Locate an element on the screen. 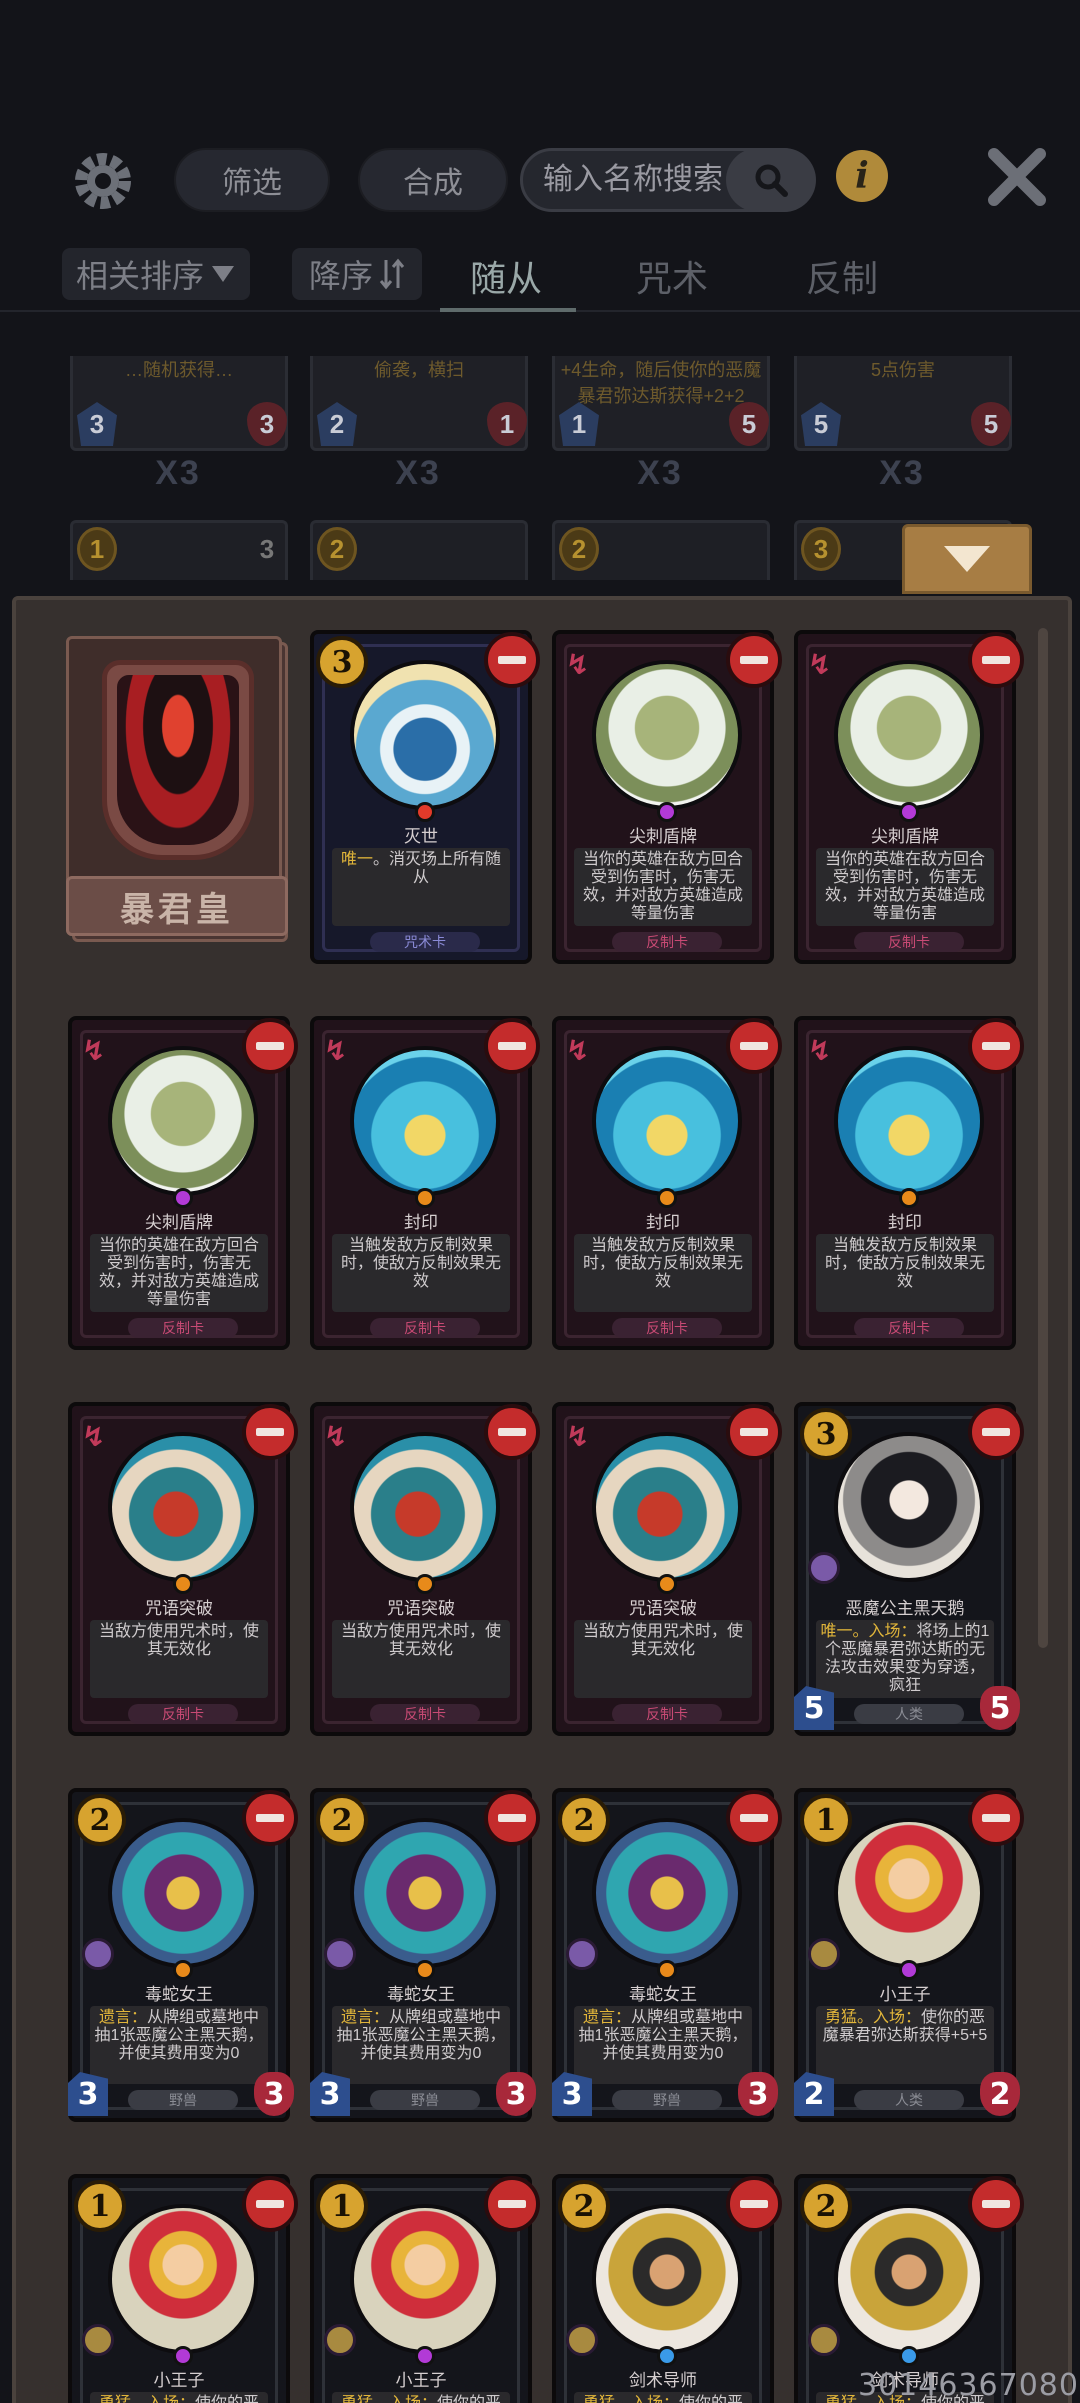 This screenshot has height=2403, width=1080. card-effect-text: 当触发敌方反制效果时，使敌方反制效果无效 is located at coordinates (662, 1263).